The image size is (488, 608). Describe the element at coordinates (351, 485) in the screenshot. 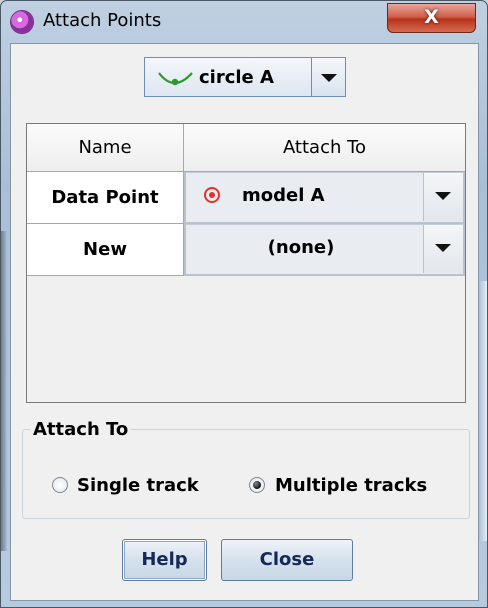

I see `multiple-tracks-label: Multiple tracks` at that location.